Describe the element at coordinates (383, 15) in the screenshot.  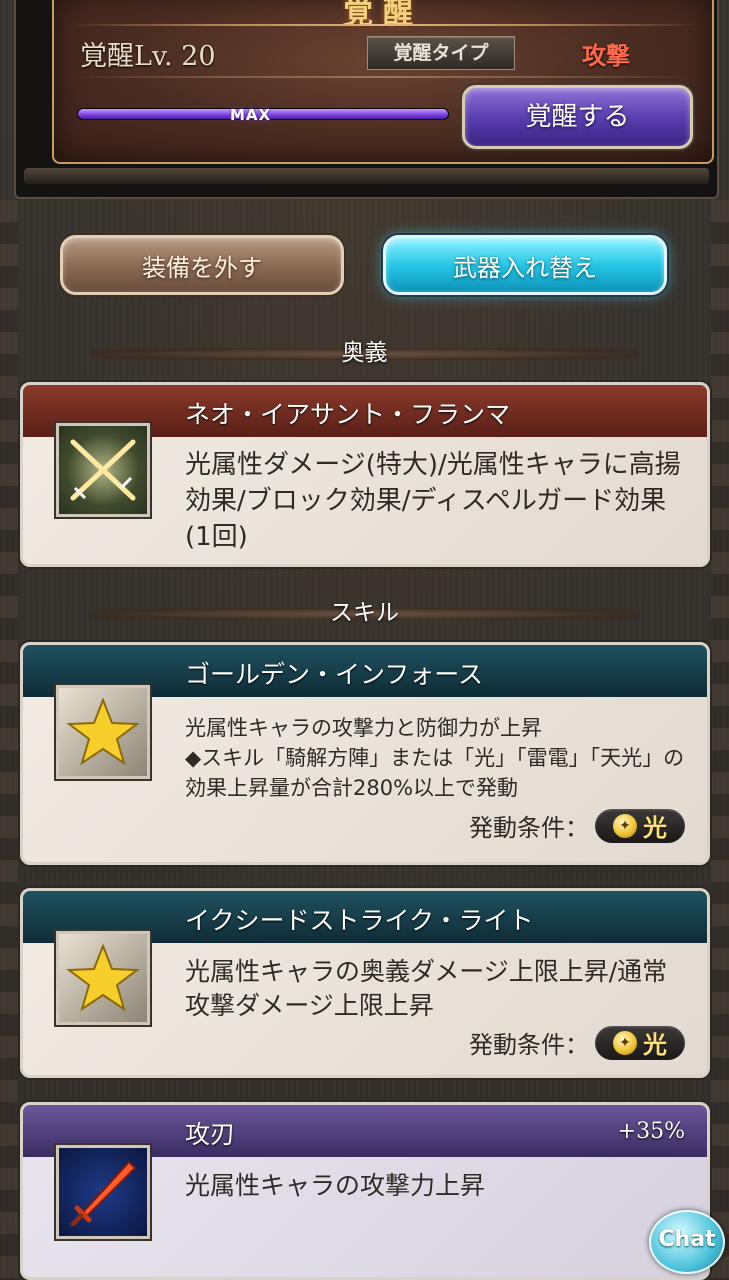
I see `awakening-title: 覚醒` at that location.